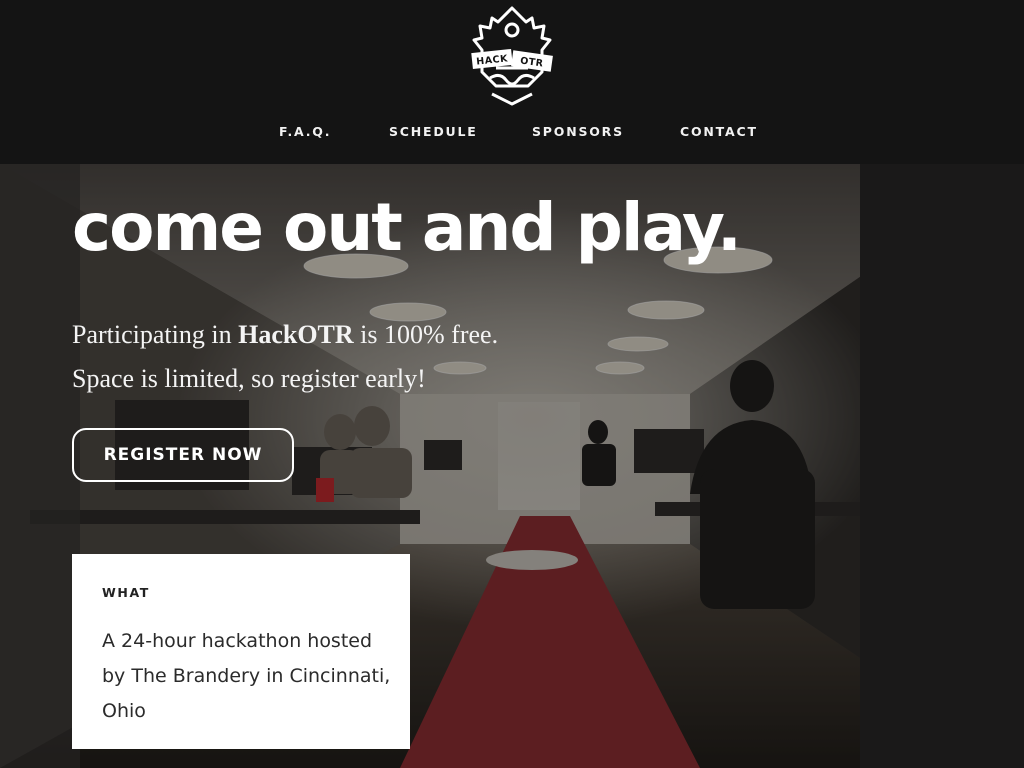 The height and width of the screenshot is (768, 1024). I want to click on what-card-label: WHAT, so click(126, 592).